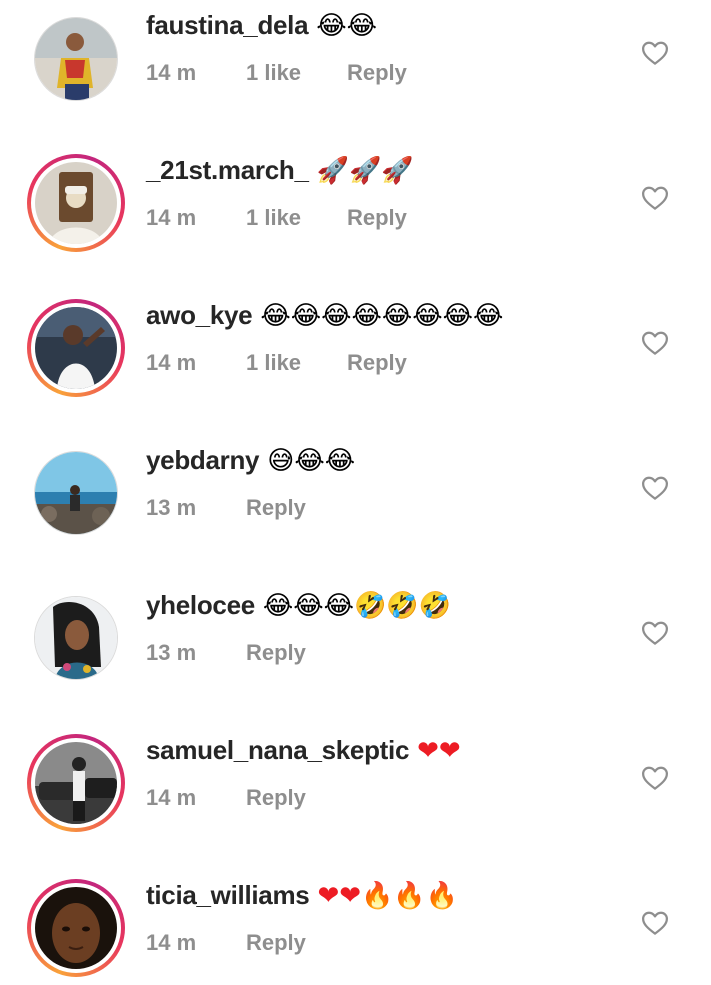 This screenshot has height=985, width=711. I want to click on comment-item: yhelocee 😂😂😂🤣🤣🤣 13 m Reply, so click(355, 652).